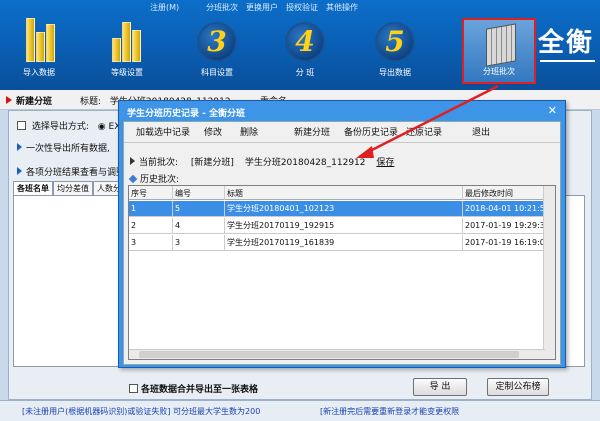 The width and height of the screenshot is (600, 421). Describe the element at coordinates (68, 149) in the screenshot. I see `export-all-label: 一次性导出所有数据,` at that location.